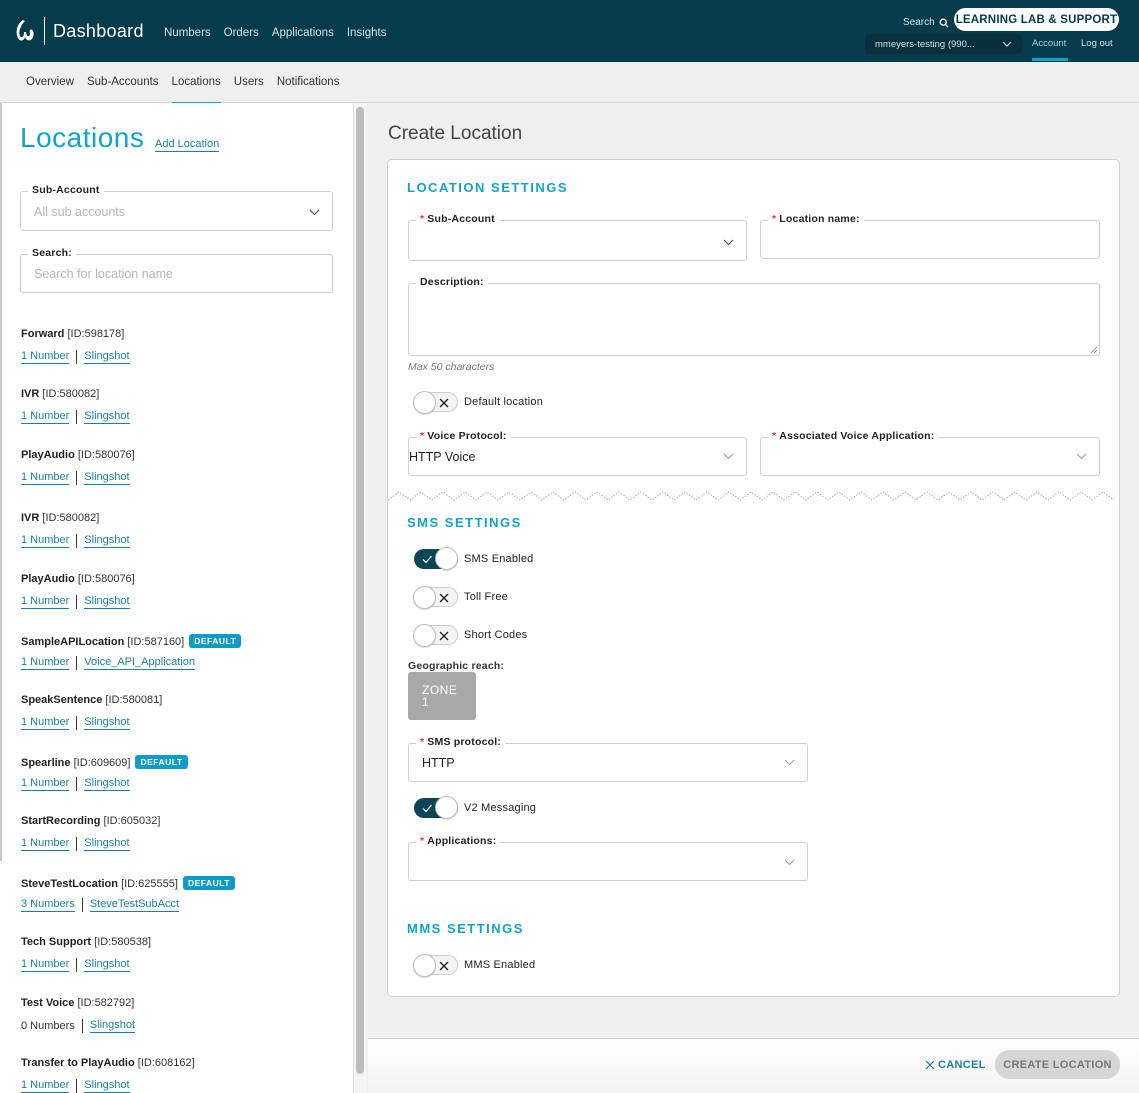  I want to click on default-location-toggle, so click(435, 402).